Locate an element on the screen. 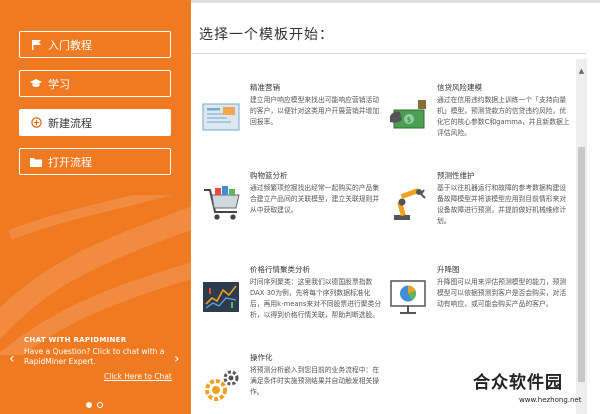 Image resolution: width=600 pixels, height=414 pixels. graduation-cap-icon is located at coordinates (36, 84).